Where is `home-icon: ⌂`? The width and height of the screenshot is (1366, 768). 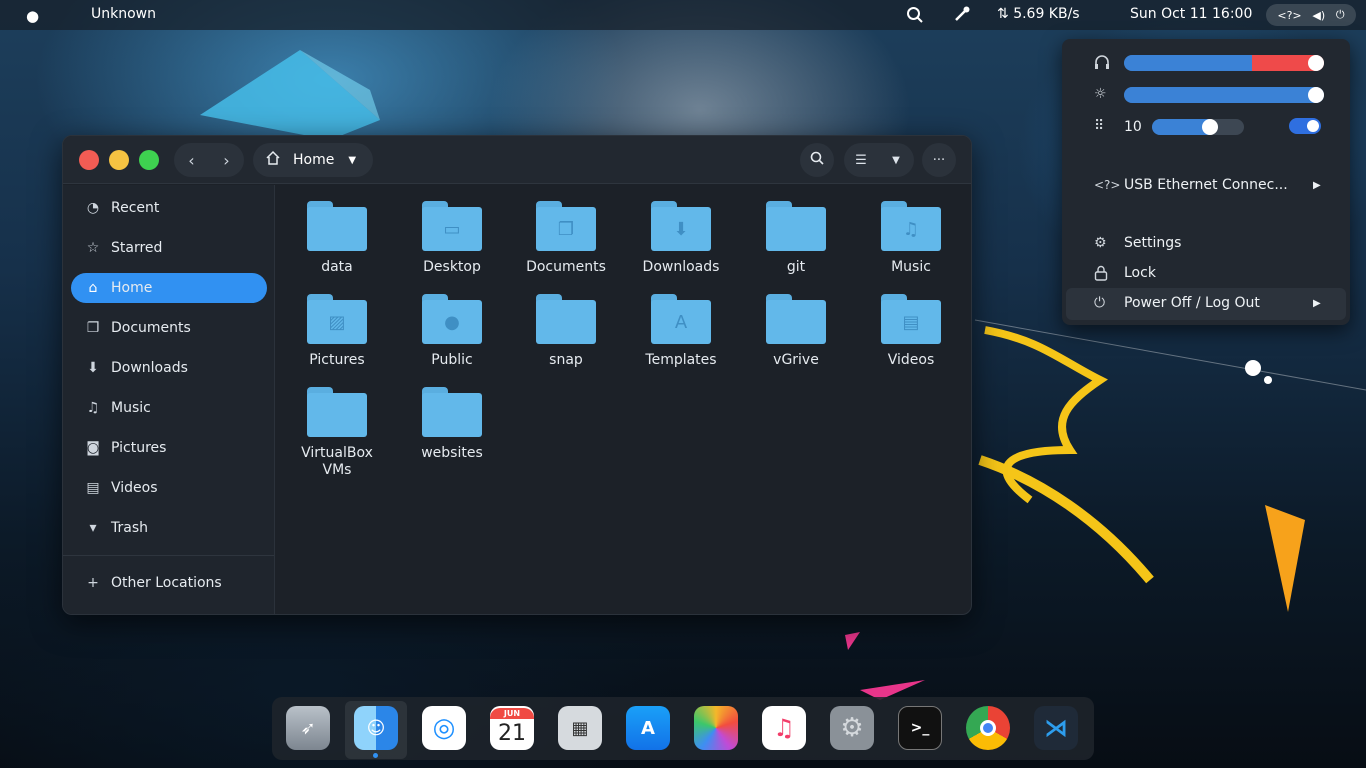 home-icon: ⌂ is located at coordinates (93, 288).